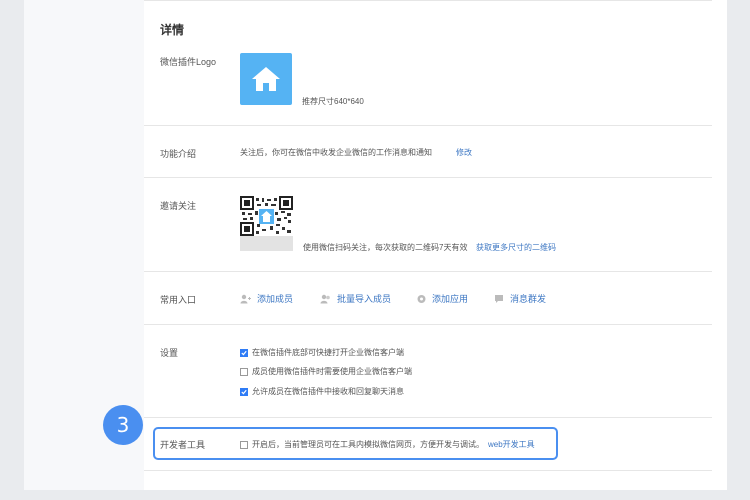  Describe the element at coordinates (464, 152) in the screenshot. I see `intro-edit-link: 修改` at that location.